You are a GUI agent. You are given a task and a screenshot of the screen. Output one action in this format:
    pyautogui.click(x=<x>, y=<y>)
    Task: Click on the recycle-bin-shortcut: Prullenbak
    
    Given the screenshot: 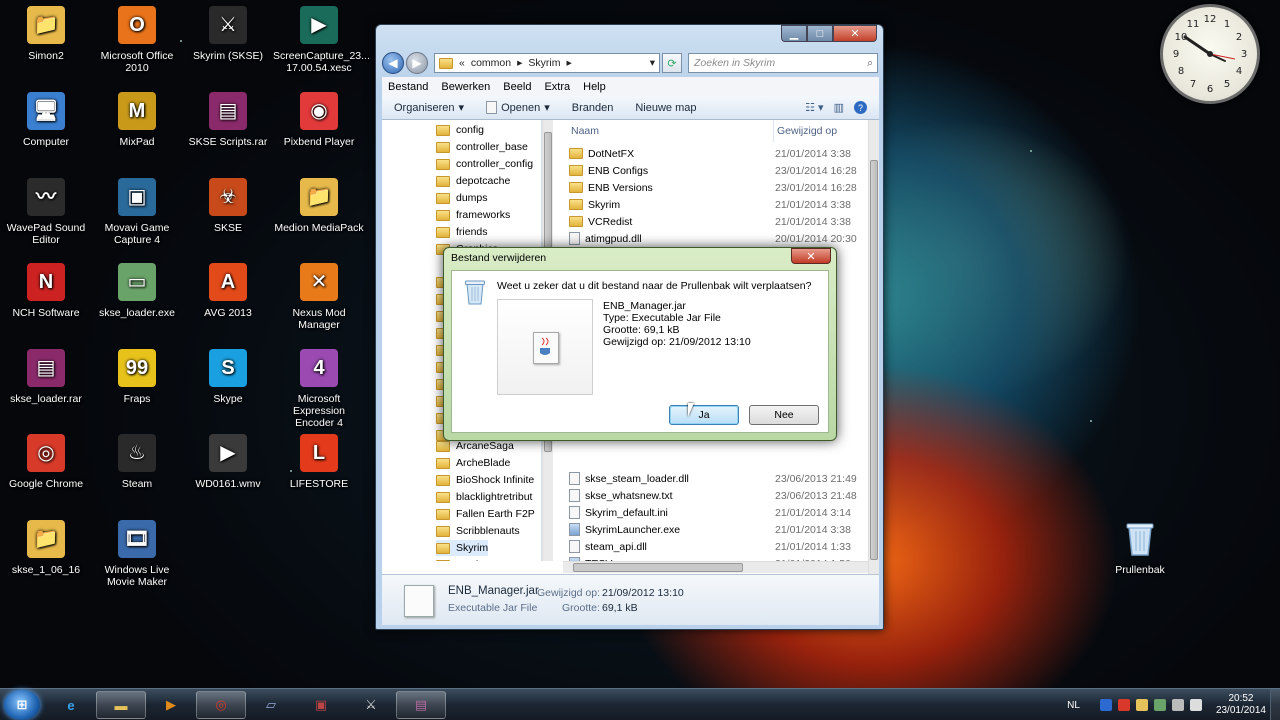 What is the action you would take?
    pyautogui.click(x=1140, y=548)
    